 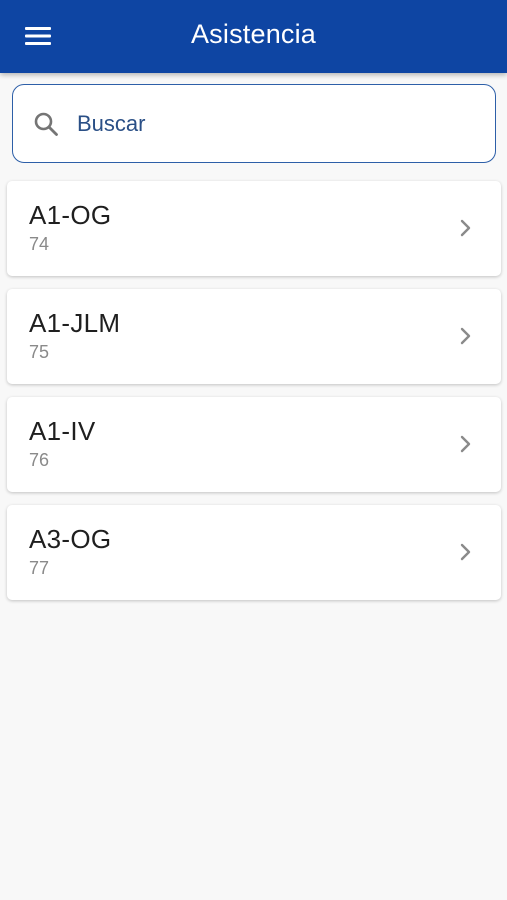 What do you see at coordinates (254, 552) in the screenshot?
I see `list-item: A3-OG 77` at bounding box center [254, 552].